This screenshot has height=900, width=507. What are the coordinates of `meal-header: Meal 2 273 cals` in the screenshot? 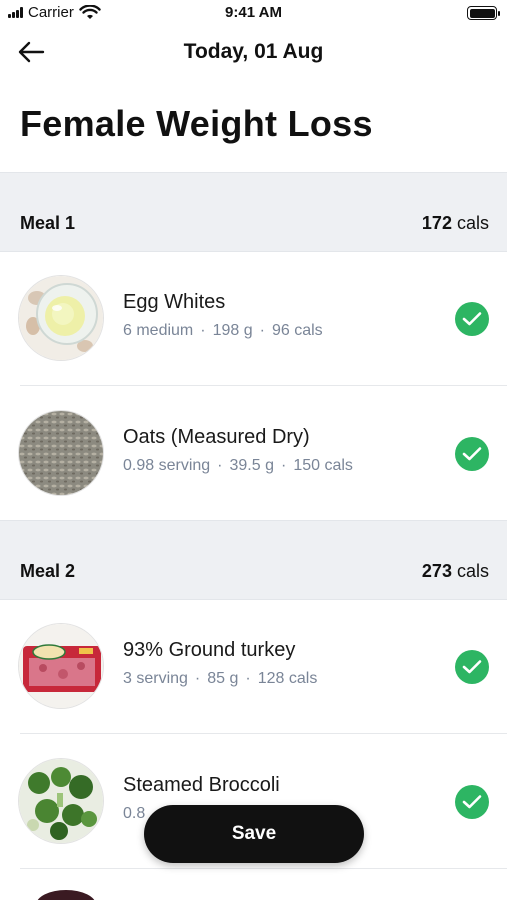 It's located at (253, 560).